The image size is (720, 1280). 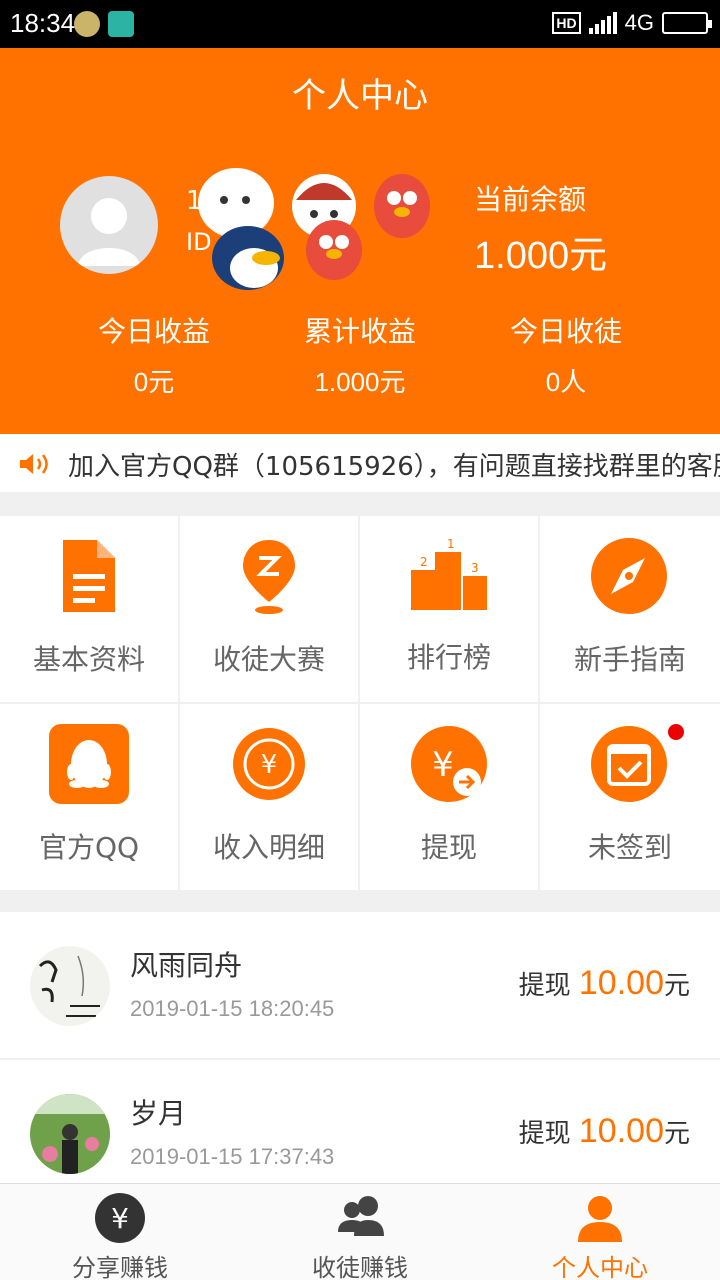 I want to click on grid-item-profile: 基本资料, so click(x=89, y=609).